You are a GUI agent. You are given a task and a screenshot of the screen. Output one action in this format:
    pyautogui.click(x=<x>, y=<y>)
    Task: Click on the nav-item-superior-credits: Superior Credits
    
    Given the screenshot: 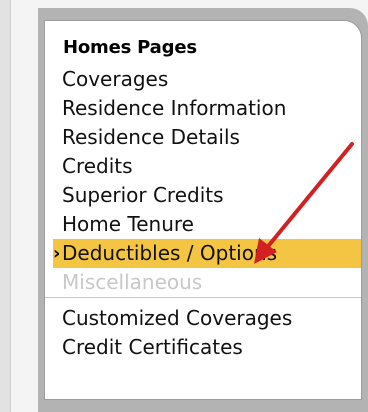 What is the action you would take?
    pyautogui.click(x=211, y=195)
    